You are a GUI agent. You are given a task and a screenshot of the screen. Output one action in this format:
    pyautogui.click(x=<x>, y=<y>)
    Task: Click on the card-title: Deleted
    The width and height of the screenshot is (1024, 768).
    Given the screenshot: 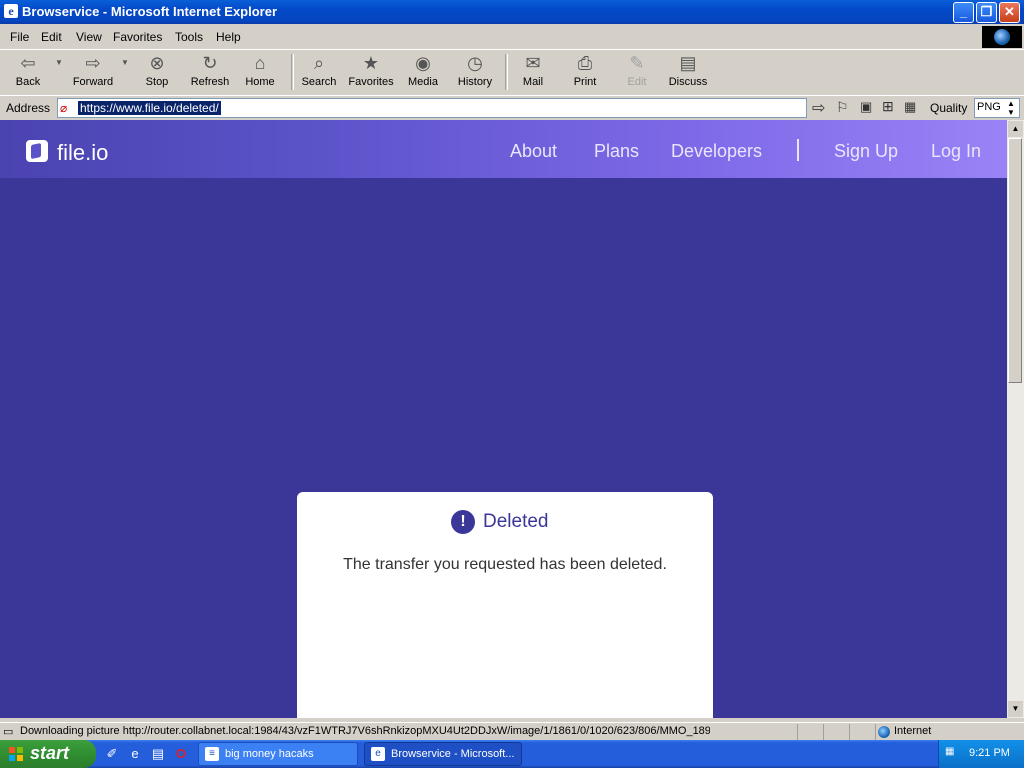 What is the action you would take?
    pyautogui.click(x=516, y=521)
    